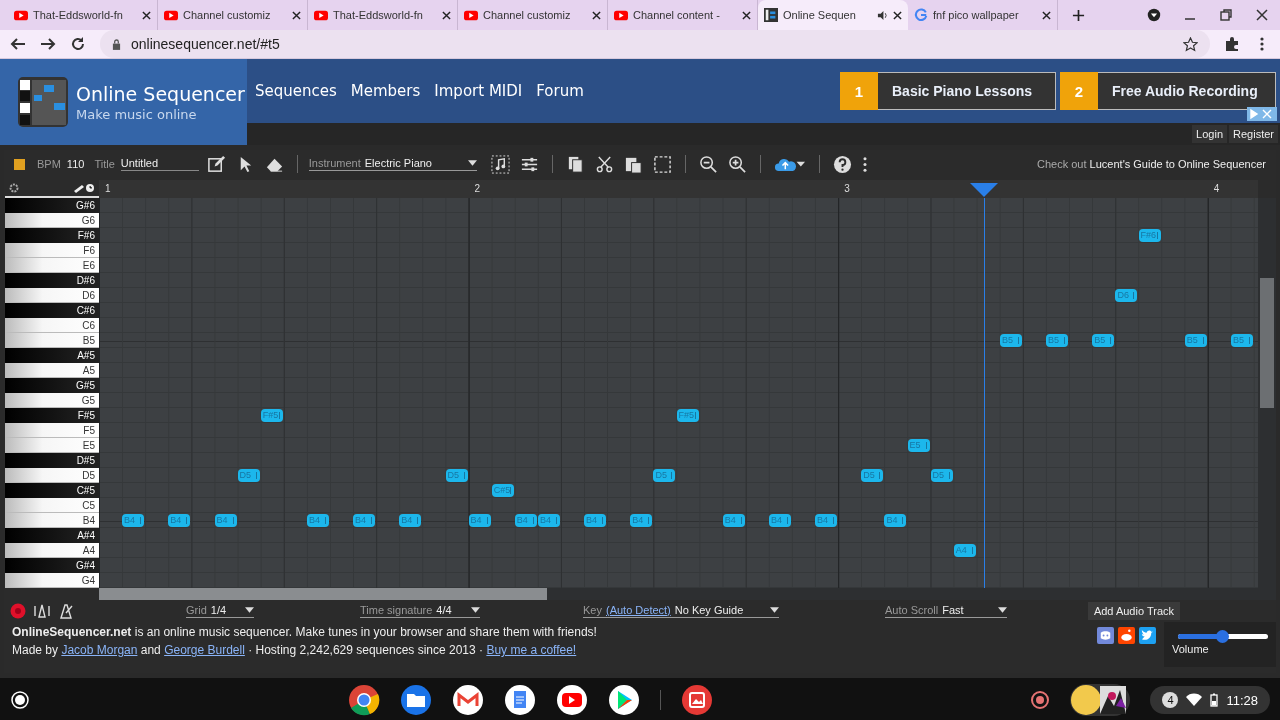 The width and height of the screenshot is (1280, 720). I want to click on piano-key: F#5, so click(52, 415).